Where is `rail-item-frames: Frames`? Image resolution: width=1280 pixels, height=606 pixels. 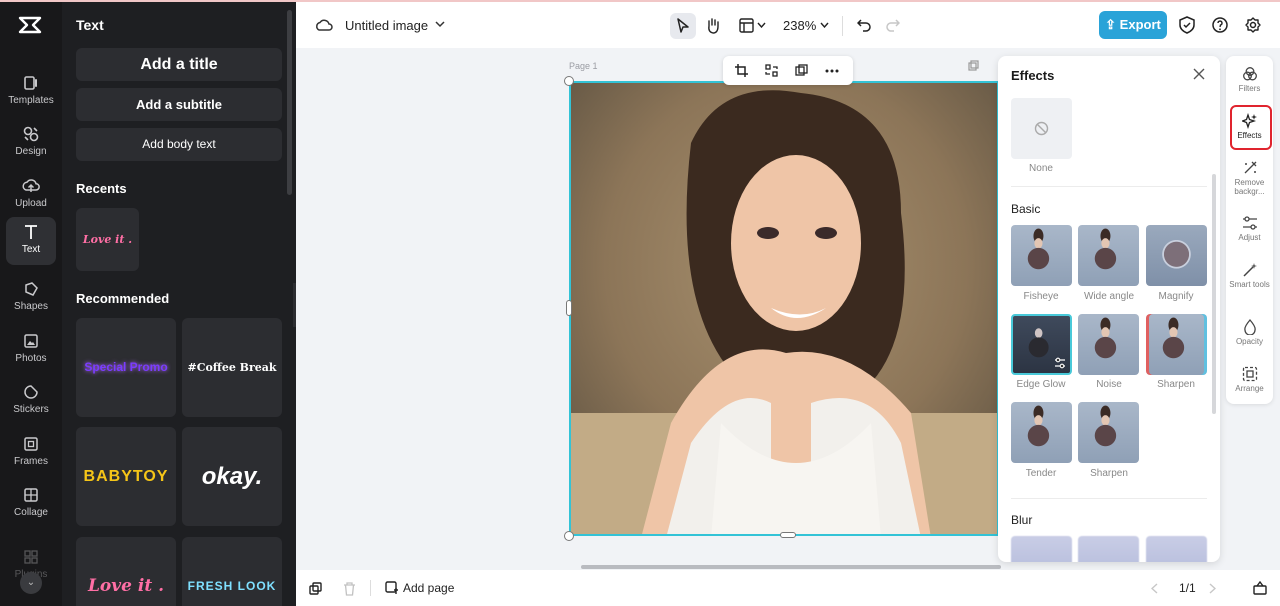 rail-item-frames: Frames is located at coordinates (31, 453).